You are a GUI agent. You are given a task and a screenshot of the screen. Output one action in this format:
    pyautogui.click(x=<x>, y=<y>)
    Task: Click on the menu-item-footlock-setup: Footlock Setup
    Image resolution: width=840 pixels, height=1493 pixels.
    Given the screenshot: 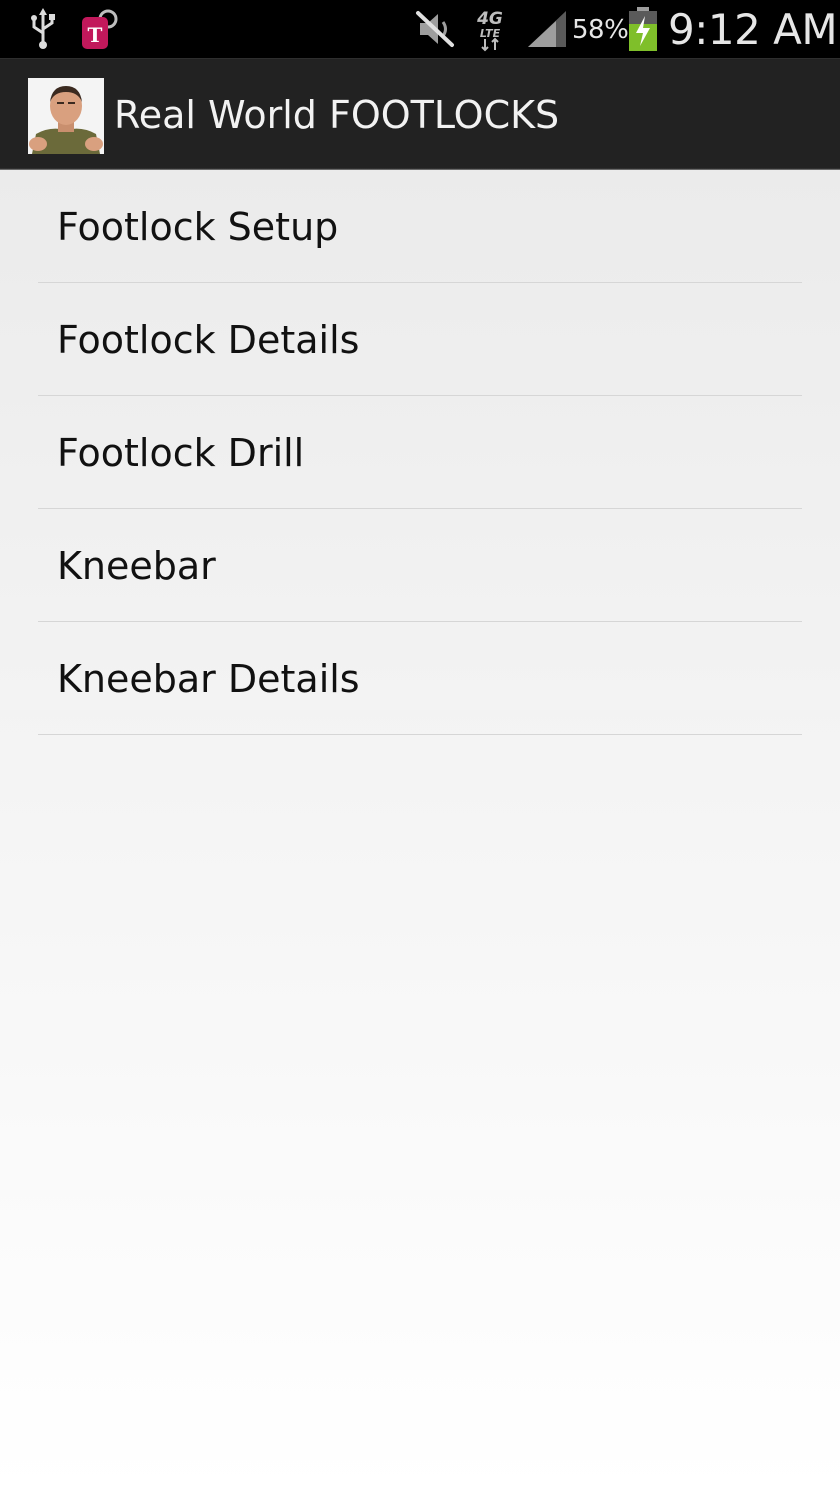 What is the action you would take?
    pyautogui.click(x=420, y=226)
    